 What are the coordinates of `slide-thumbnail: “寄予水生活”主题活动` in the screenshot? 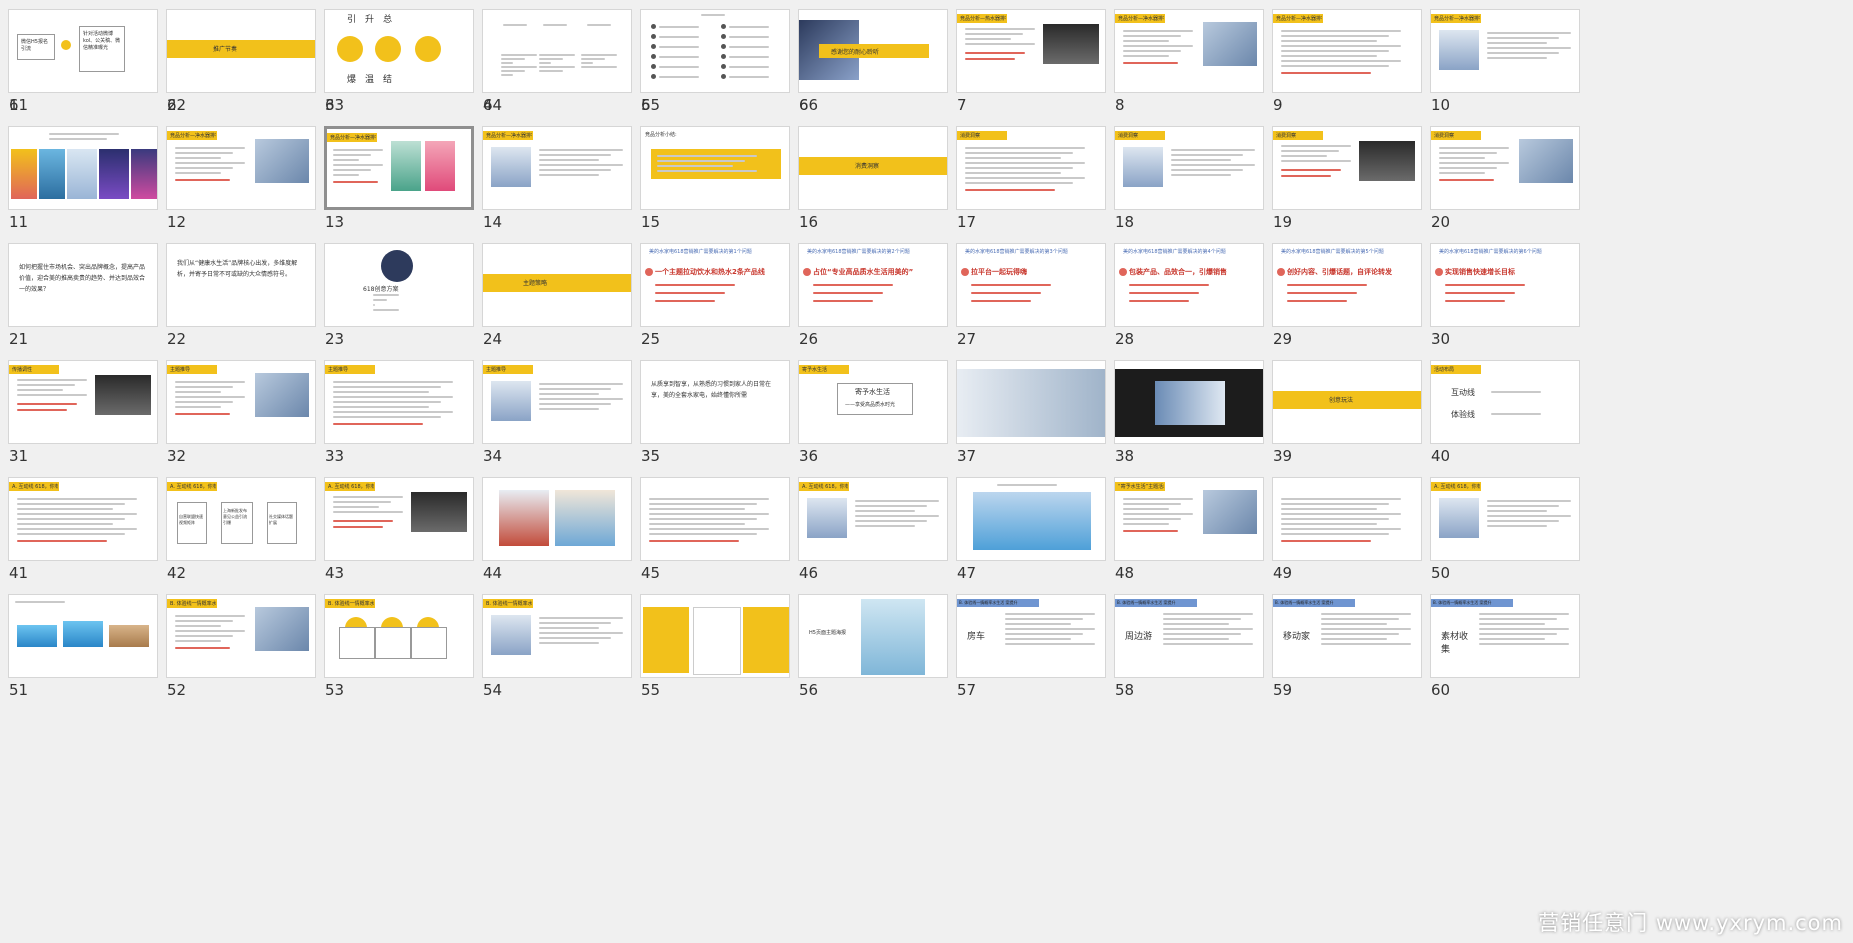 It's located at (1189, 519).